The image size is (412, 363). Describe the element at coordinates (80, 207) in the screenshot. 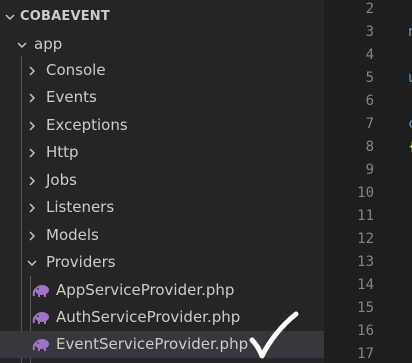

I see `tree-item-label: Listeners` at that location.